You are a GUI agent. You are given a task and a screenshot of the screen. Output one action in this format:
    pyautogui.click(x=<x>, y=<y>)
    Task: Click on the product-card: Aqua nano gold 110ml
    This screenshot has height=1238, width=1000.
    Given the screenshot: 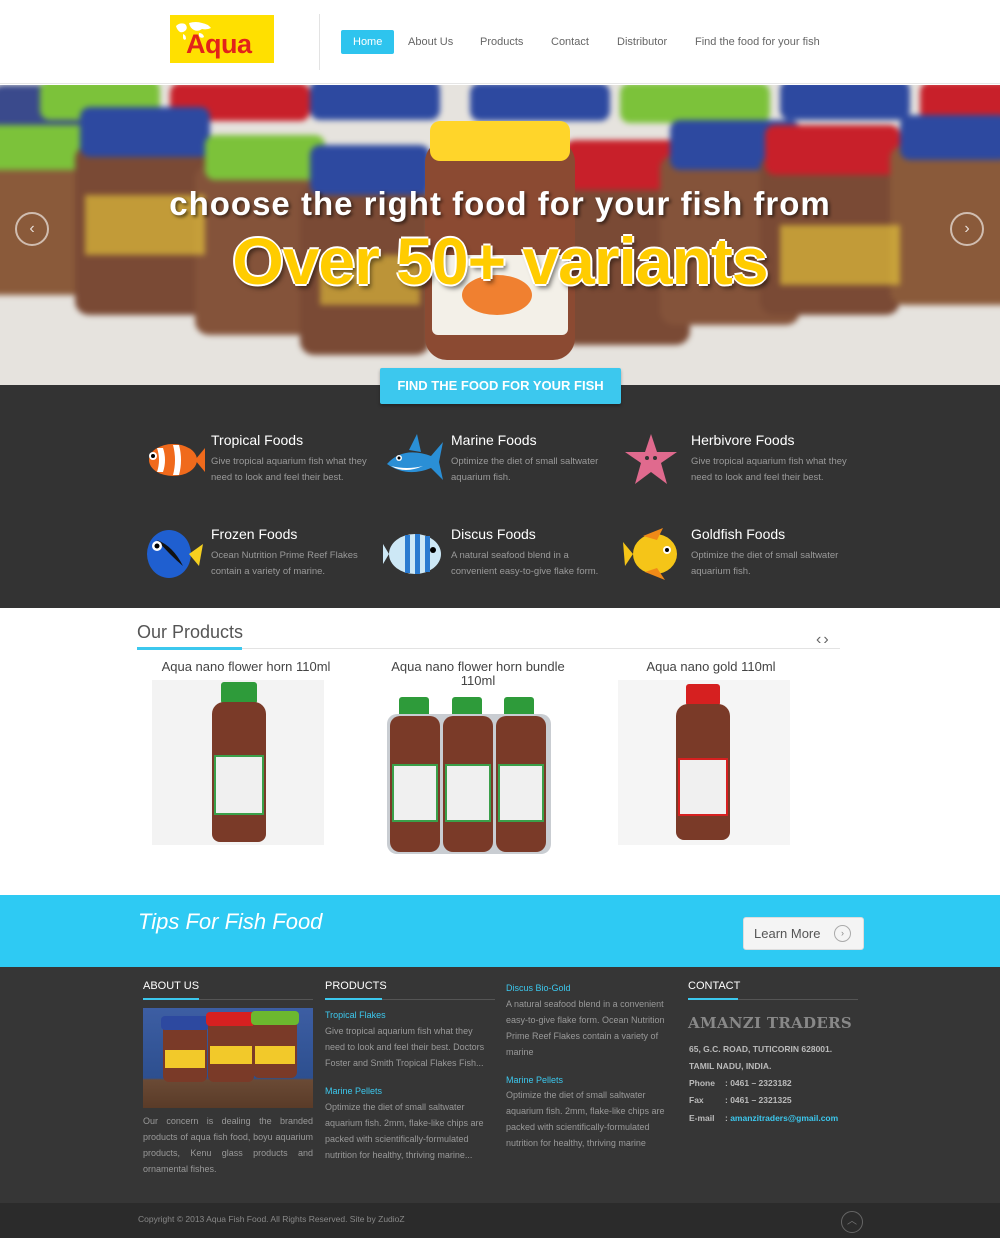 What is the action you would take?
    pyautogui.click(x=711, y=667)
    